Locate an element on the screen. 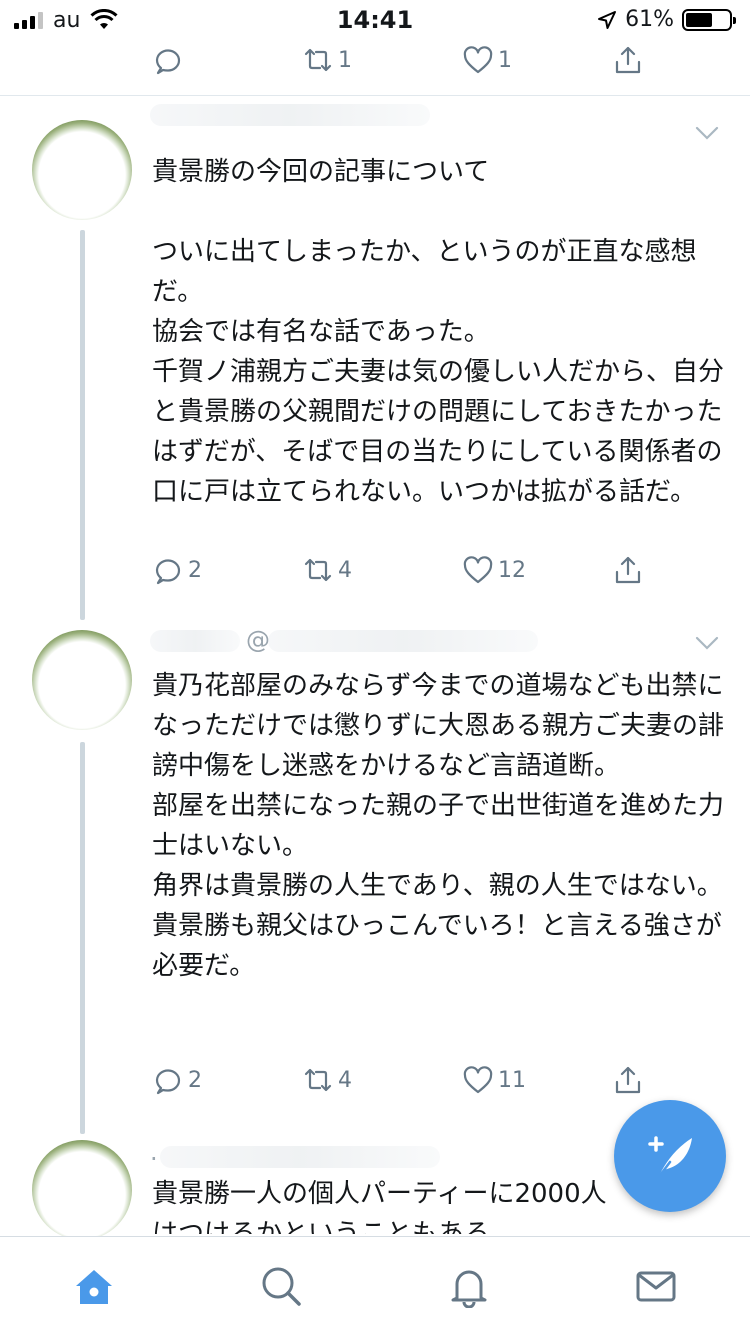  like-button: 11 is located at coordinates (537, 1080).